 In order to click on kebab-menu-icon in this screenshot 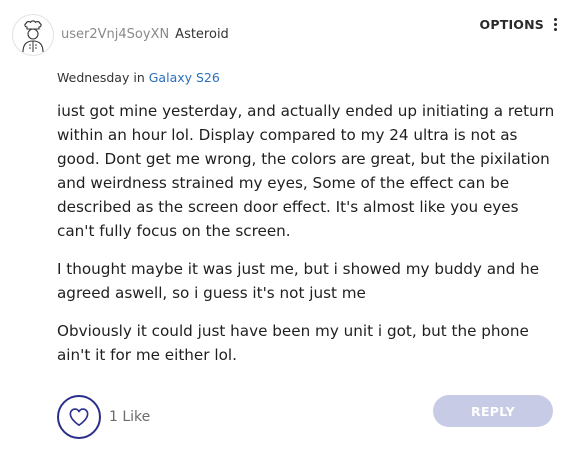, I will do `click(555, 24)`.